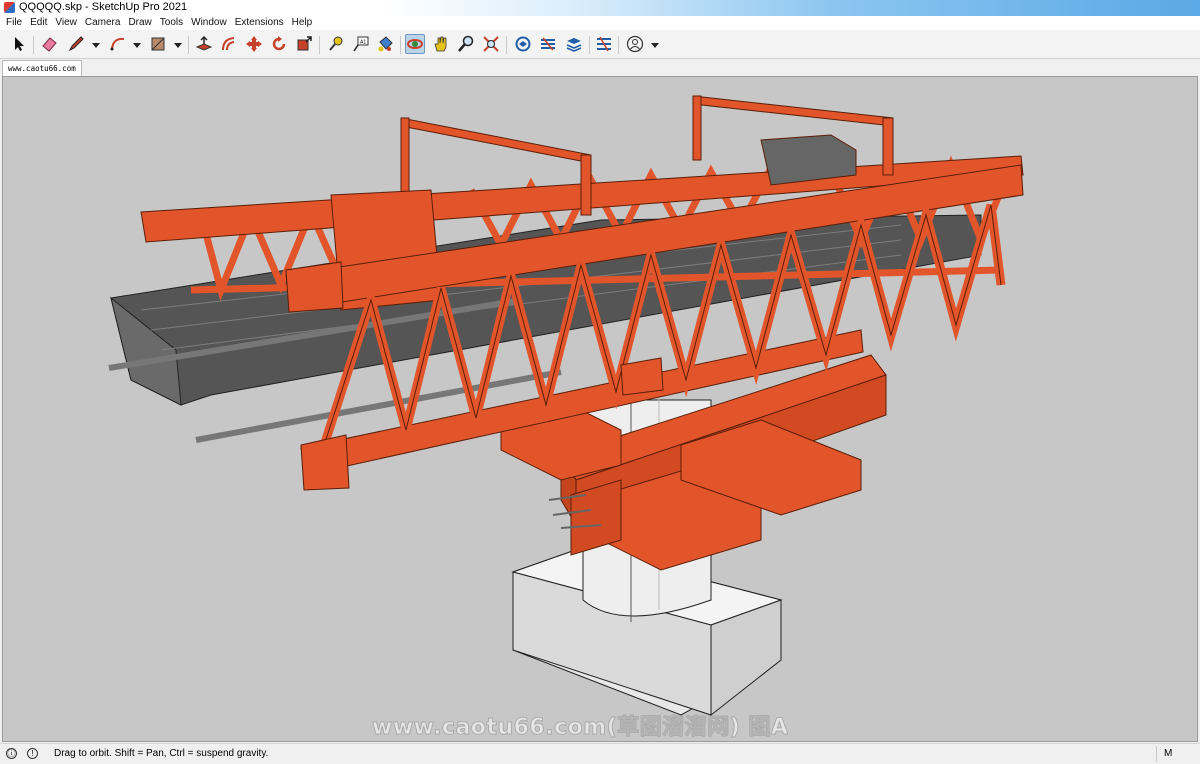 The image size is (1200, 764). I want to click on rotate-tool-button, so click(279, 44).